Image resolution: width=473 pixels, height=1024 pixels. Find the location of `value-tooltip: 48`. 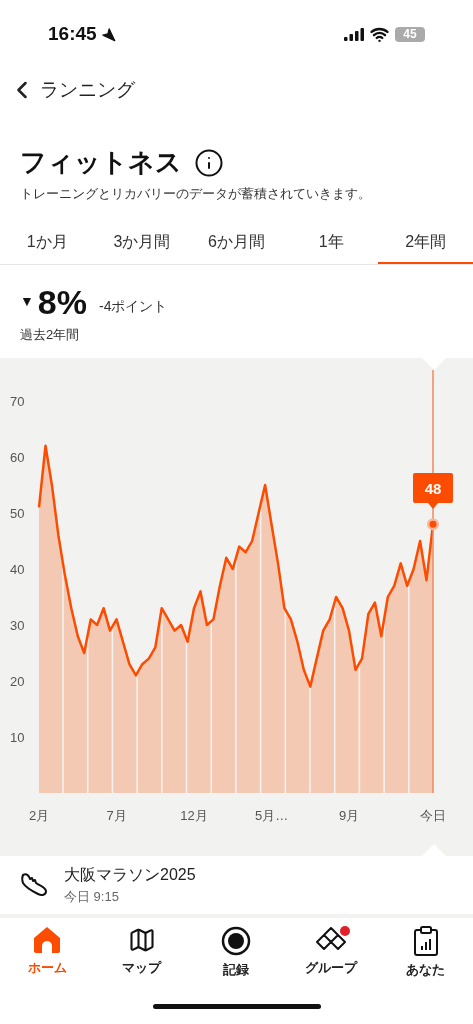

value-tooltip: 48 is located at coordinates (433, 491).